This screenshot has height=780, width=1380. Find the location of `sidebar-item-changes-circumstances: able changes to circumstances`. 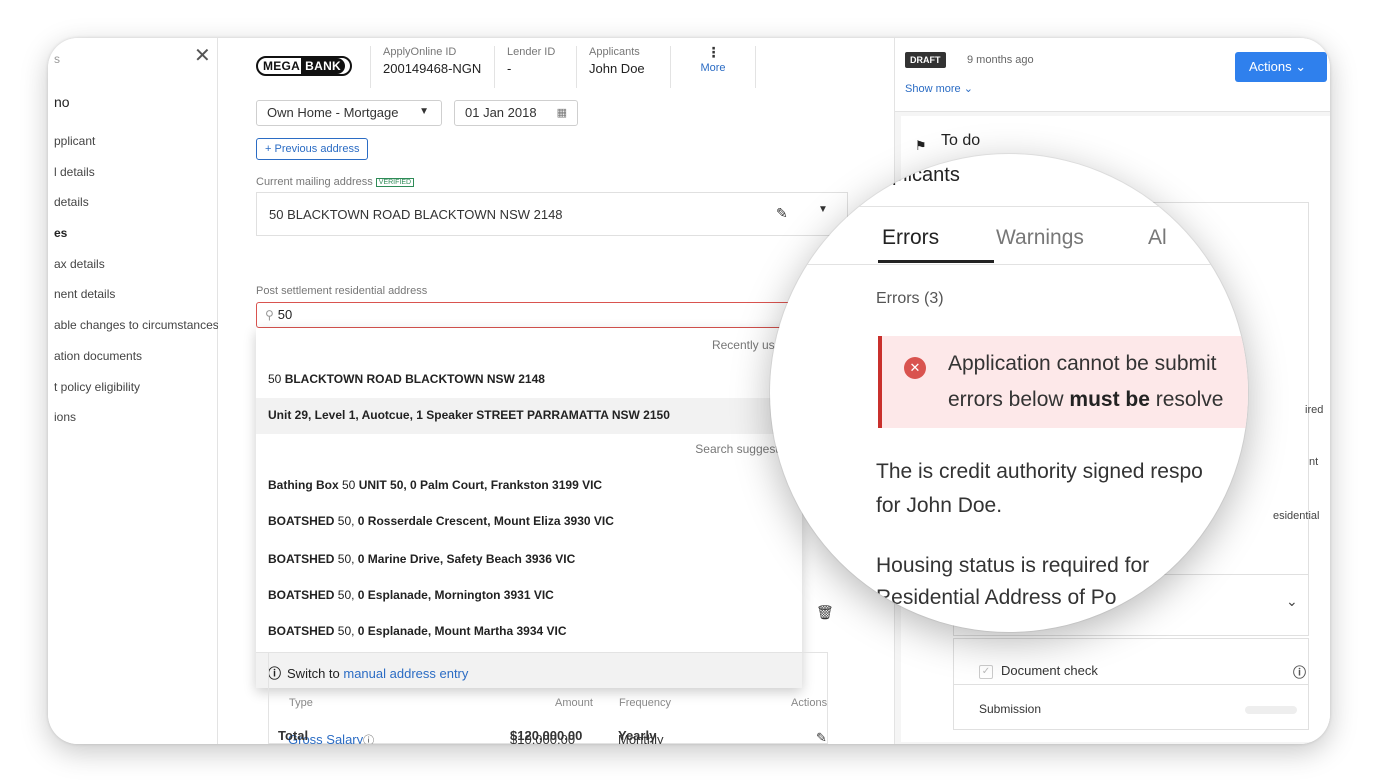

sidebar-item-changes-circumstances: able changes to circumstances is located at coordinates (136, 333).